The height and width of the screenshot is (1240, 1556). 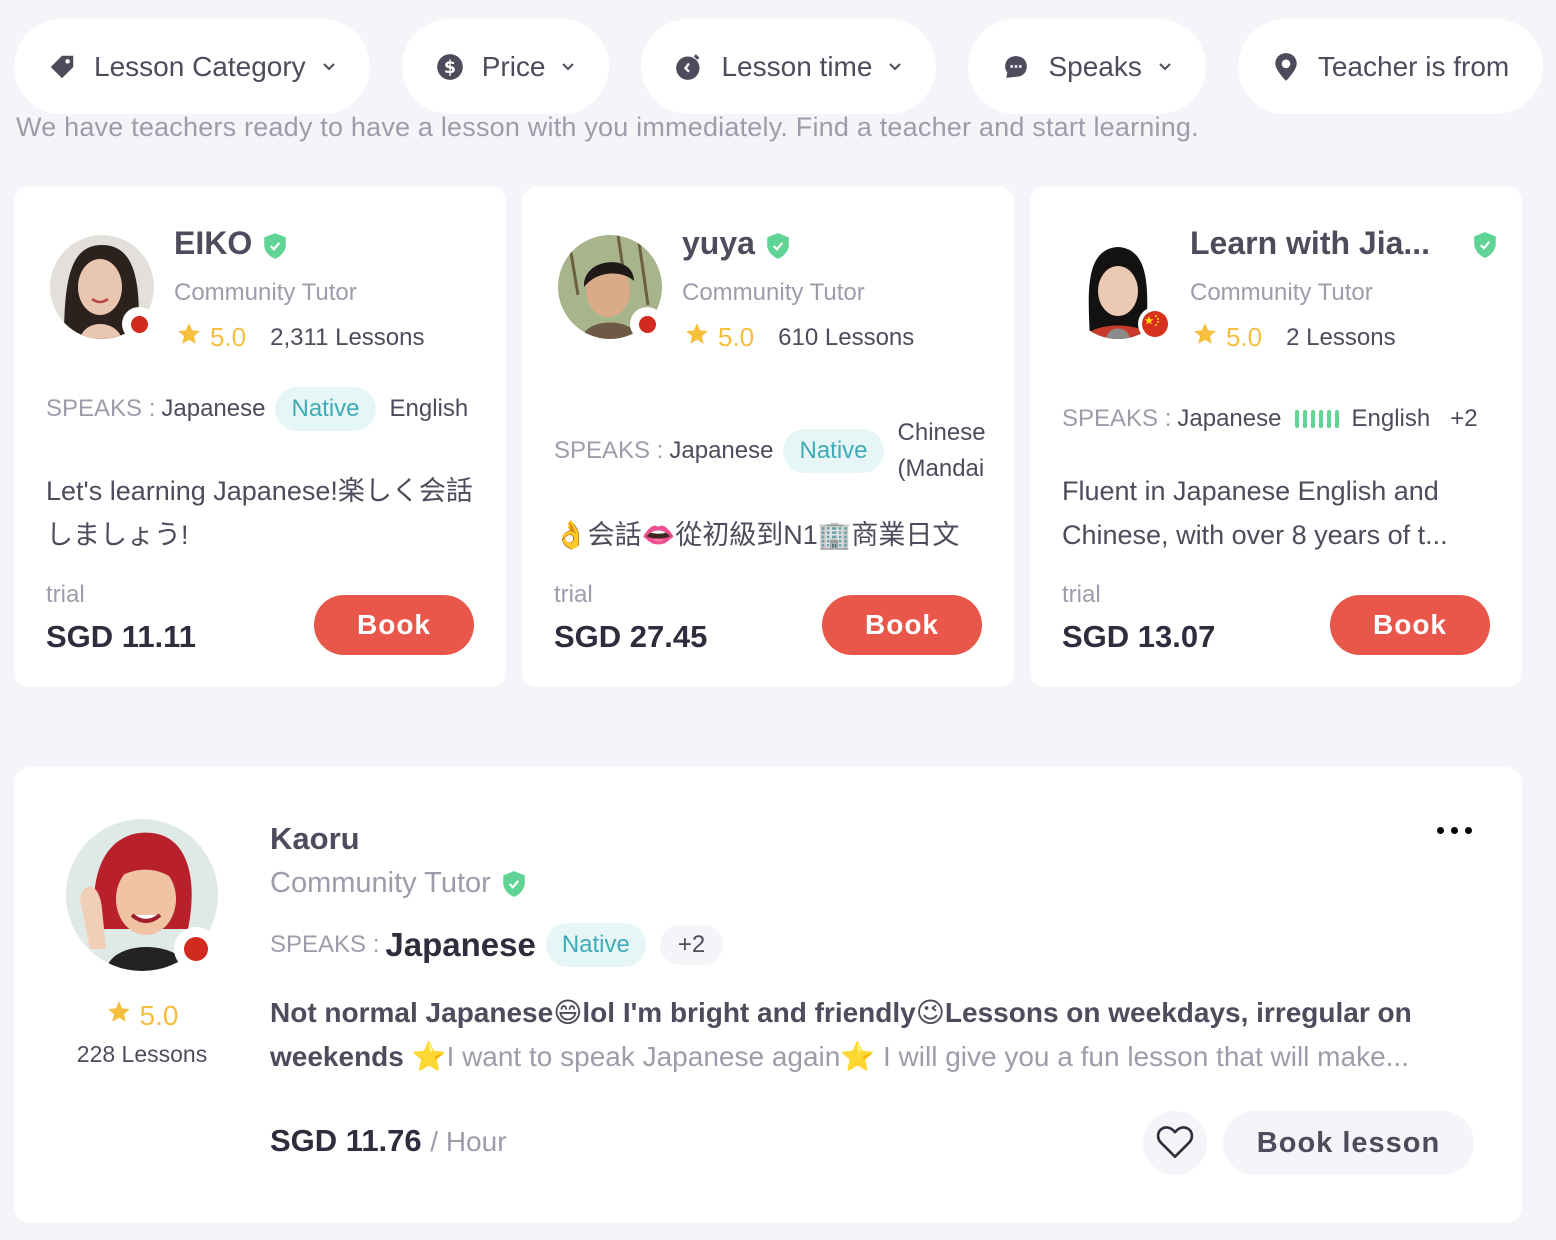 What do you see at coordinates (62, 67) in the screenshot?
I see `tag-icon` at bounding box center [62, 67].